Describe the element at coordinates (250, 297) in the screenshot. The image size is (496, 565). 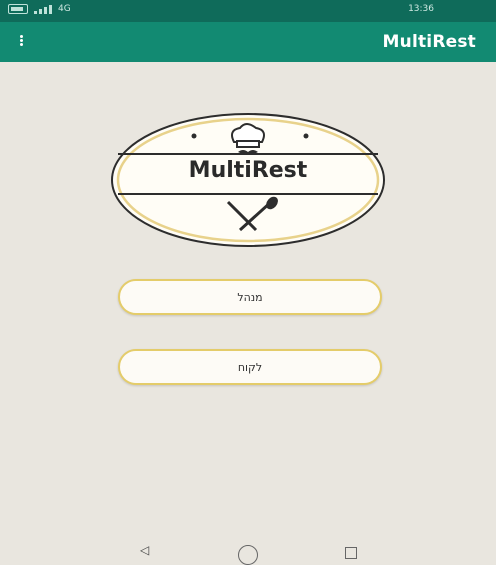
I see `manager-button: מנהל` at that location.